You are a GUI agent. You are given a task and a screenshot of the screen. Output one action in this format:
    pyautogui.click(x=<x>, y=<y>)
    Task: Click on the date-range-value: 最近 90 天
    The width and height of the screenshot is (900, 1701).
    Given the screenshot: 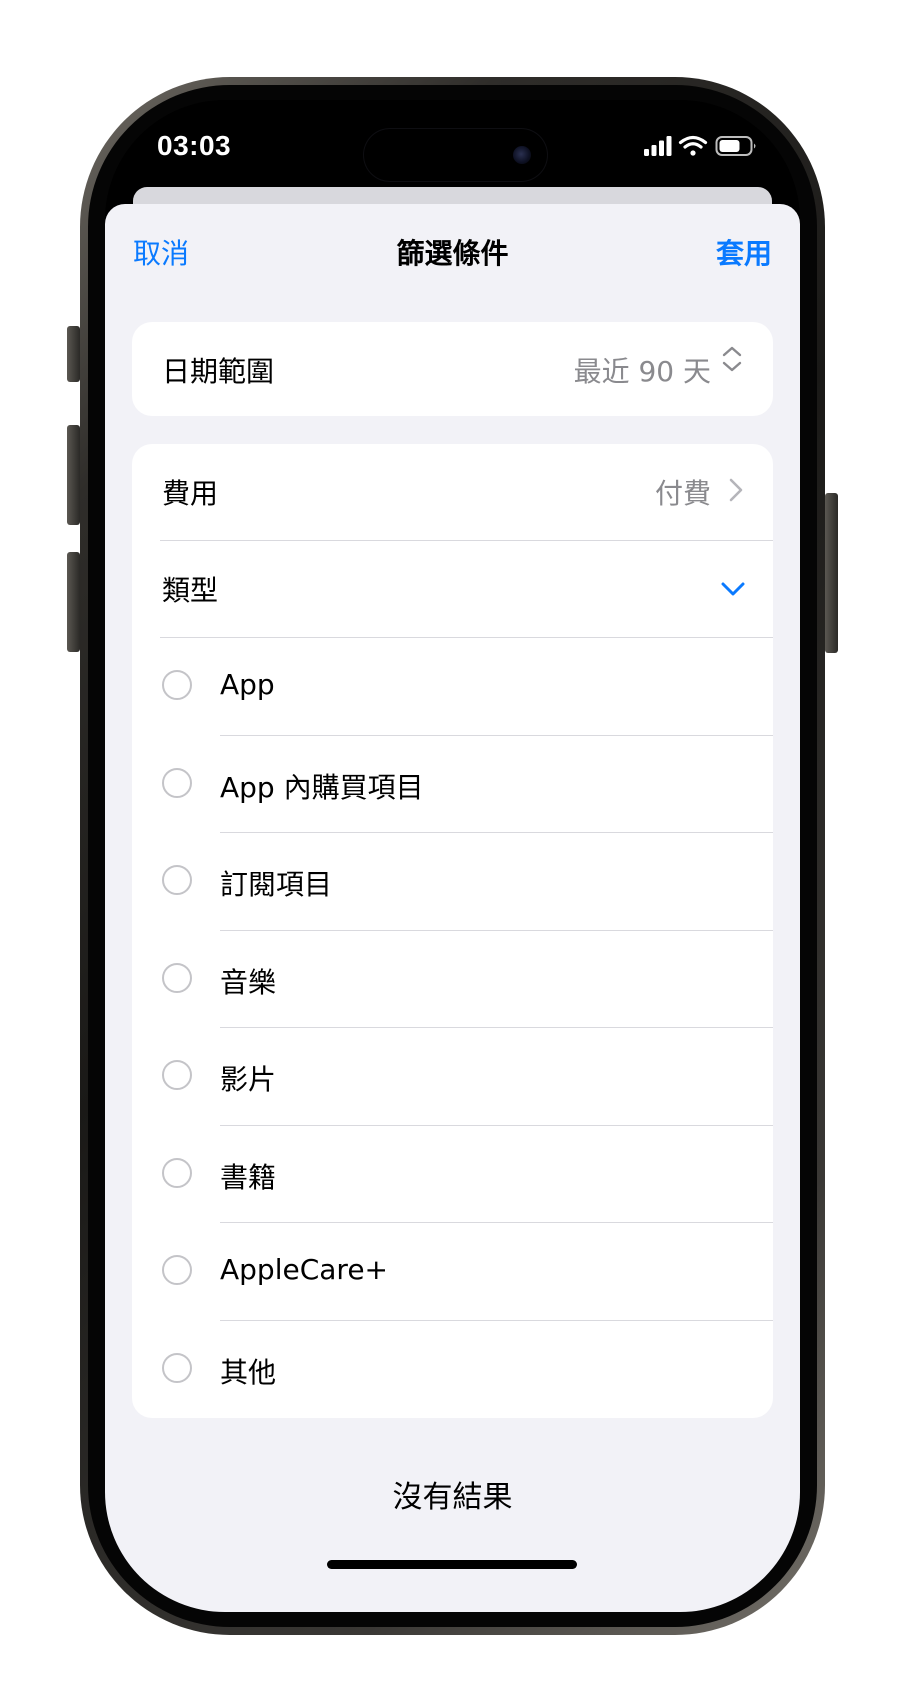 What is the action you would take?
    pyautogui.click(x=642, y=371)
    